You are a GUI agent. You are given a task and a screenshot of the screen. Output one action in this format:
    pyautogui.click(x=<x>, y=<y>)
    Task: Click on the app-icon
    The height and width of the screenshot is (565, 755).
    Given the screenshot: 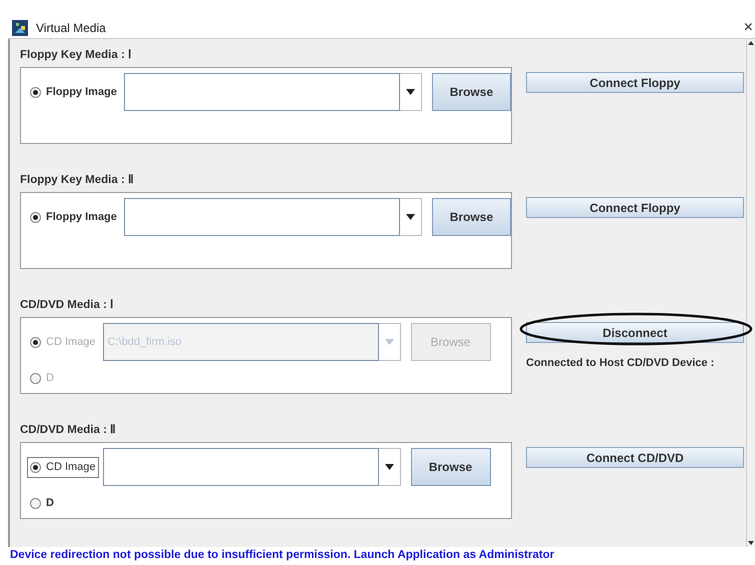 What is the action you would take?
    pyautogui.click(x=20, y=28)
    